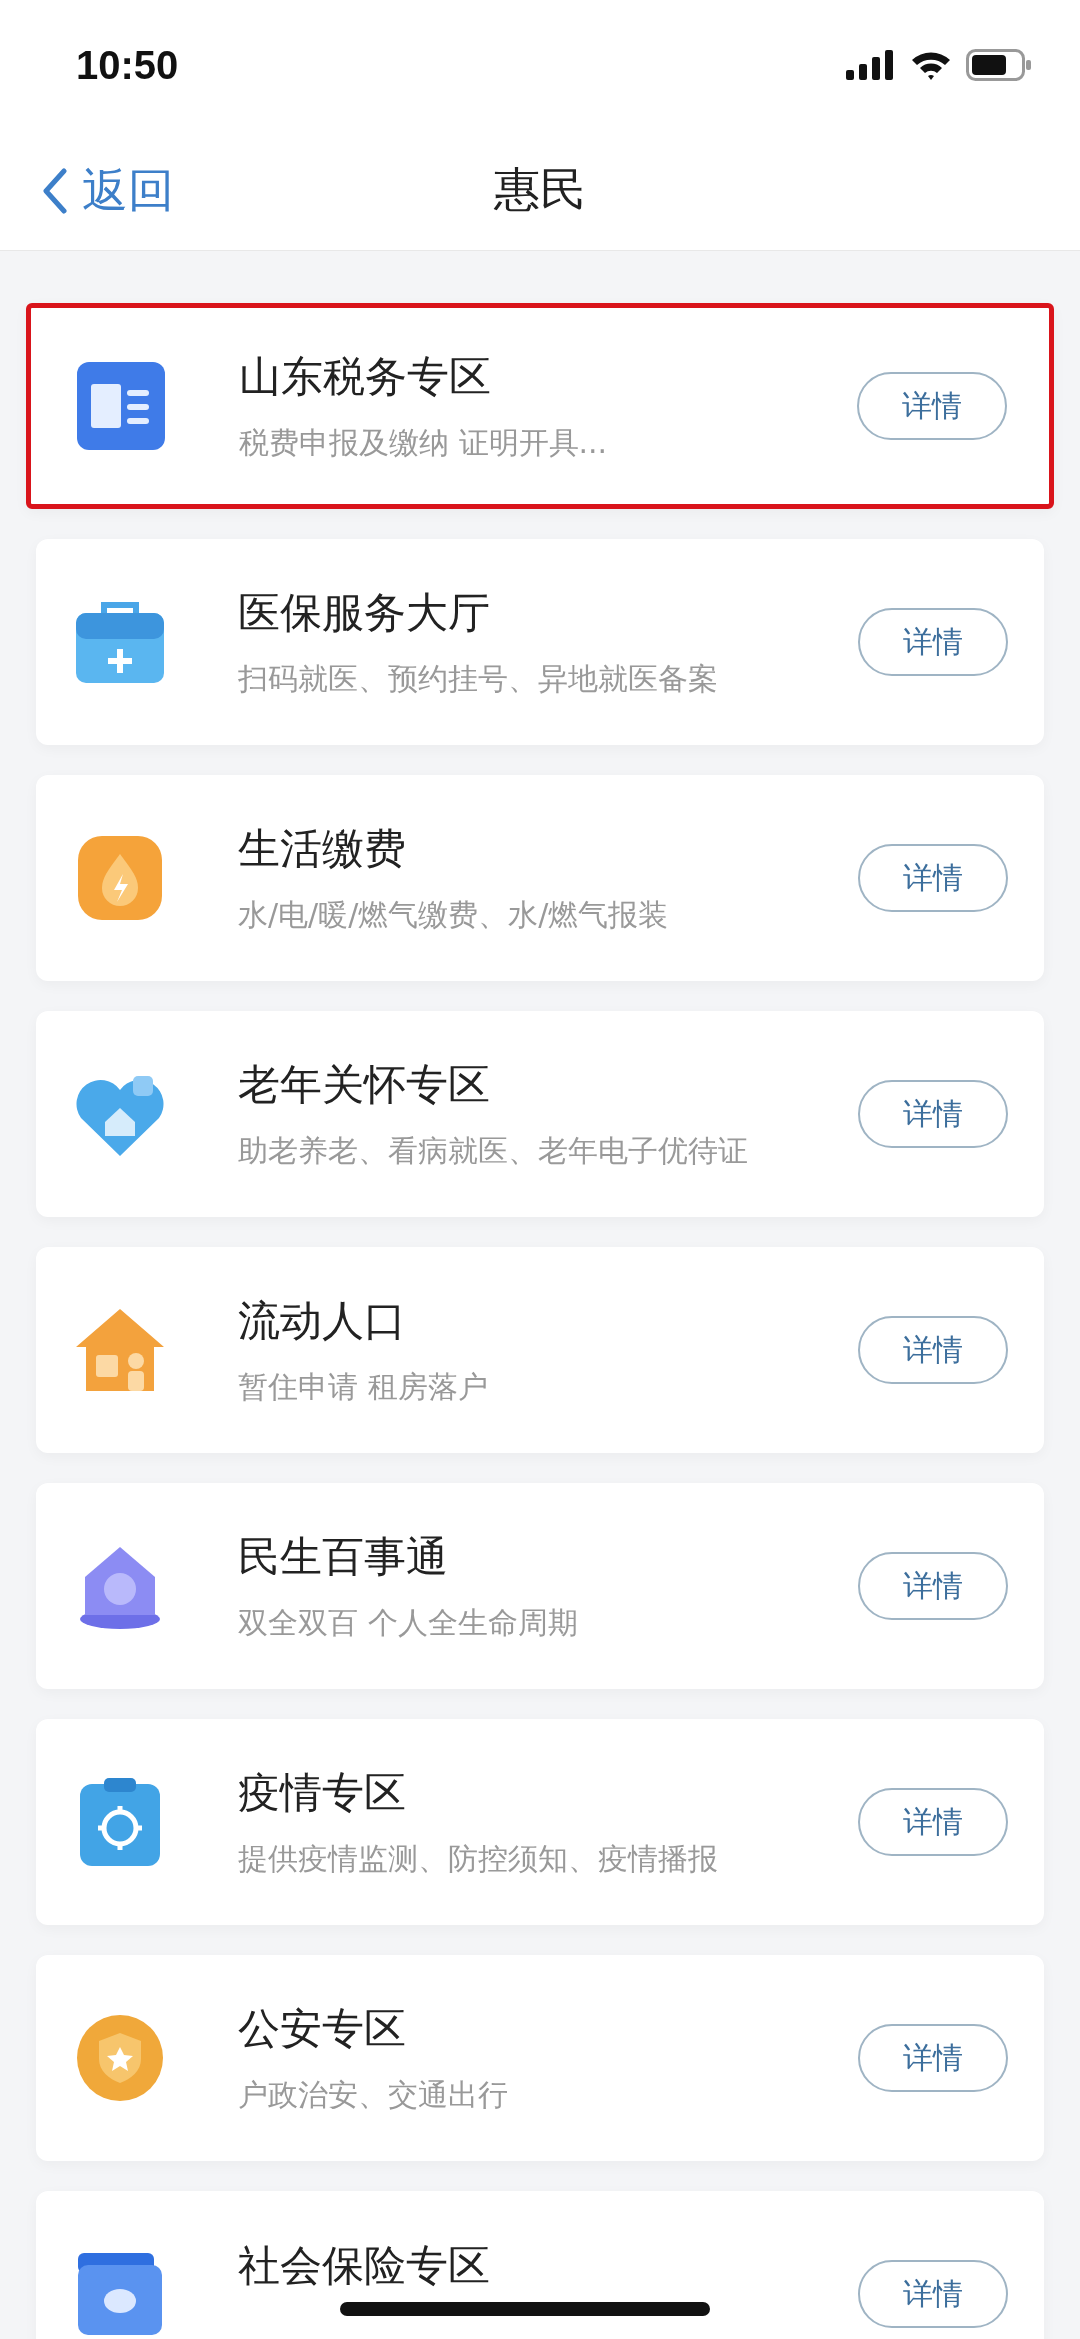  I want to click on service-title: 流动人口, so click(322, 1320).